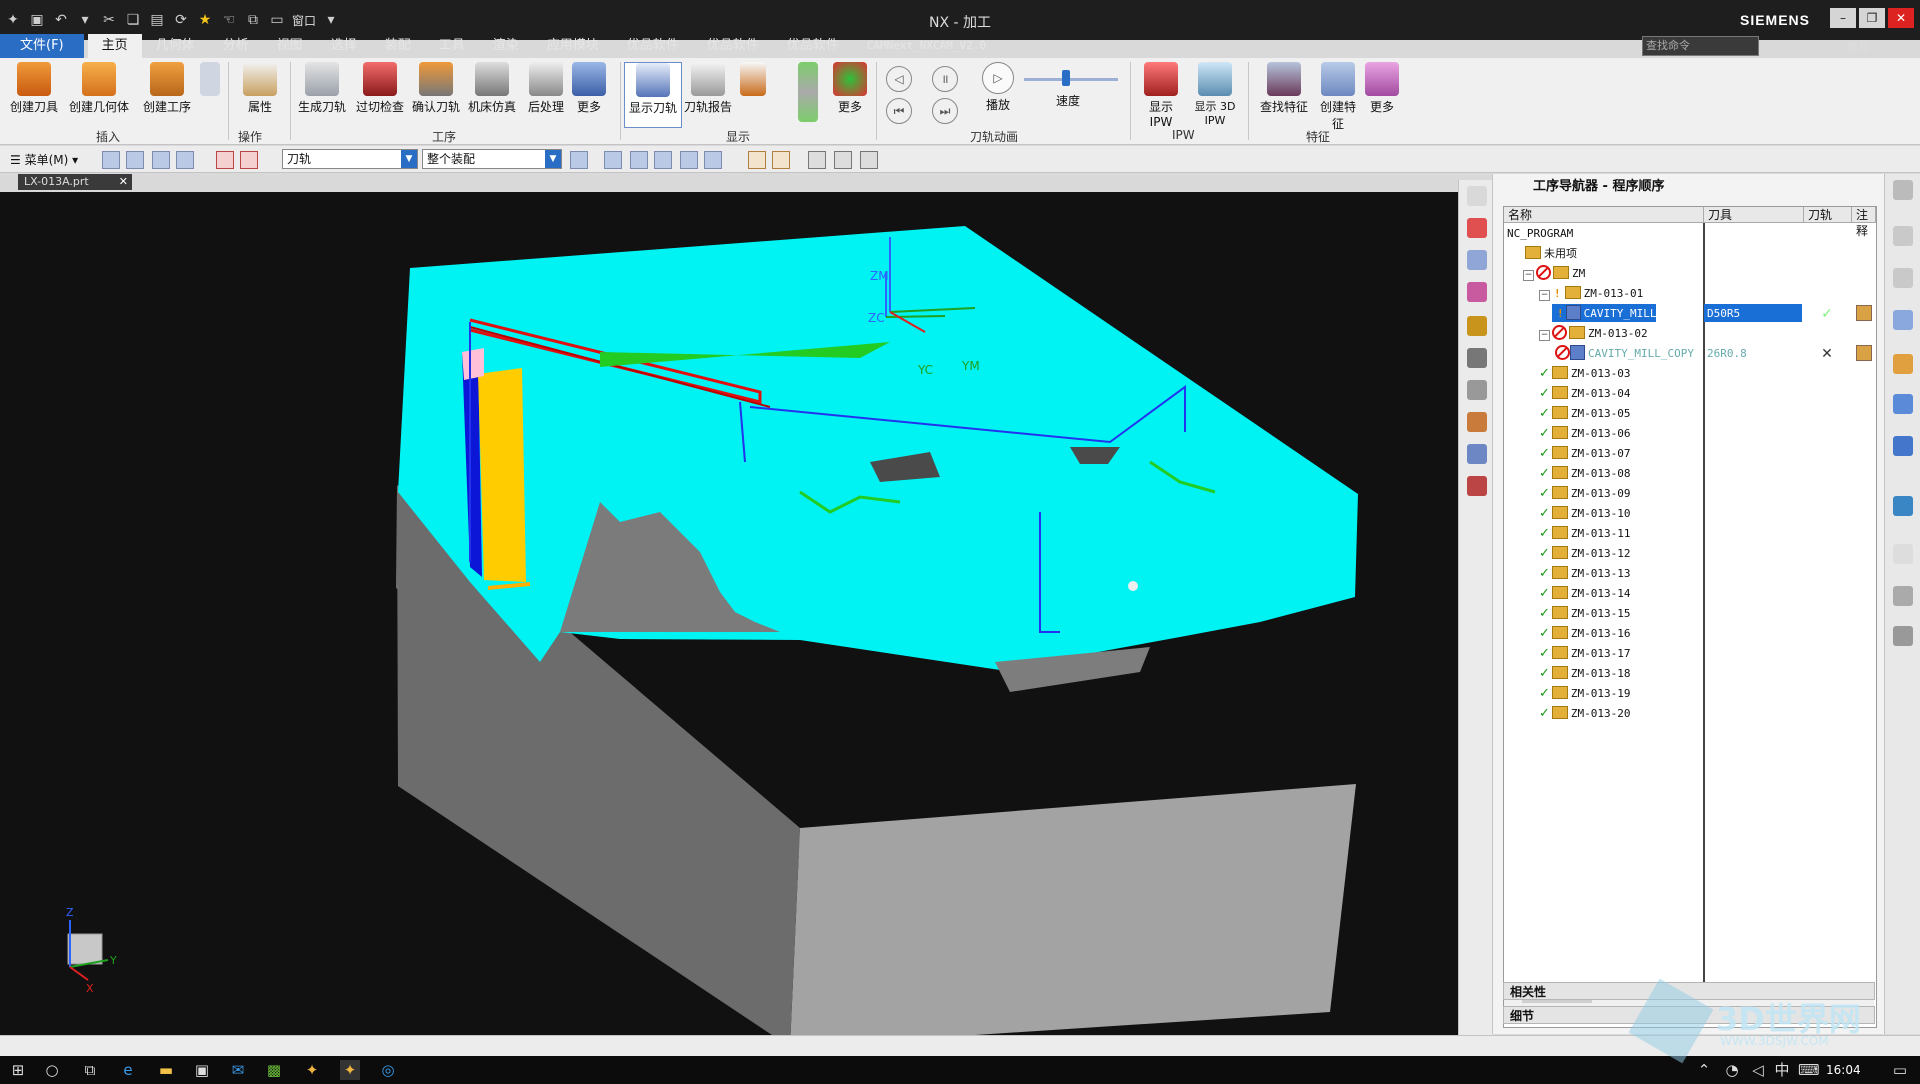 The width and height of the screenshot is (1920, 1084). Describe the element at coordinates (573, 46) in the screenshot. I see `tab-application: 应用模块` at that location.